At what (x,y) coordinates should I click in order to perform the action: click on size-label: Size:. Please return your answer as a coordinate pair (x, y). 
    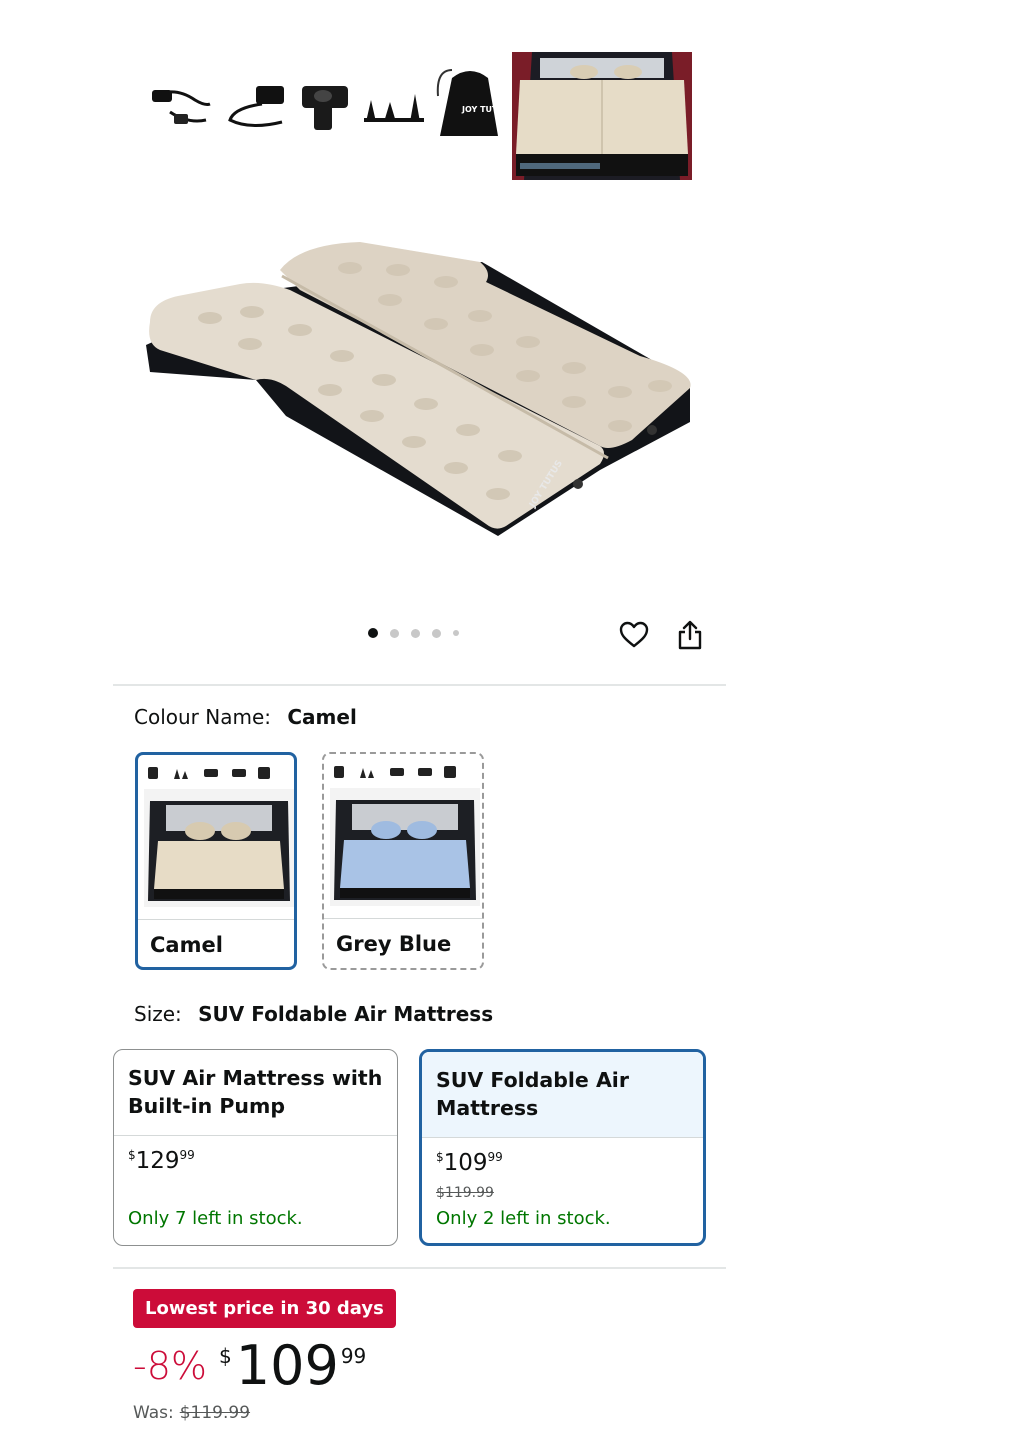
    Looking at the image, I should click on (158, 1014).